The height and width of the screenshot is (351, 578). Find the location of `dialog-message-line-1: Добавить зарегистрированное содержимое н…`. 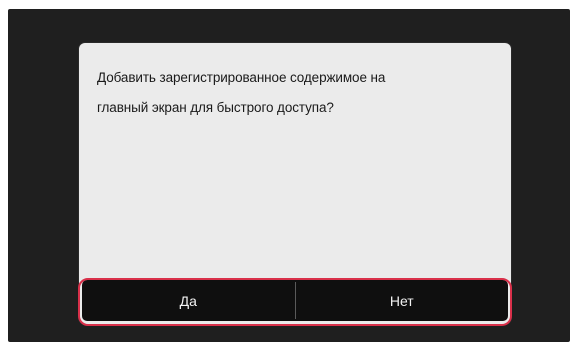

dialog-message-line-1: Добавить зарегистрированное содержимое н… is located at coordinates (241, 77).